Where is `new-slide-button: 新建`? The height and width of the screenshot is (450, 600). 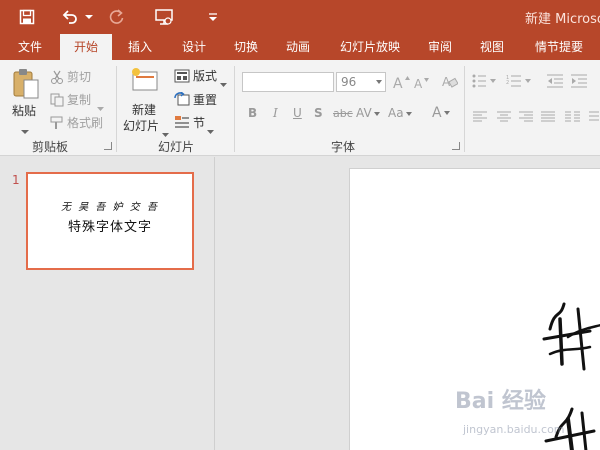
new-slide-button: 新建 is located at coordinates (144, 109).